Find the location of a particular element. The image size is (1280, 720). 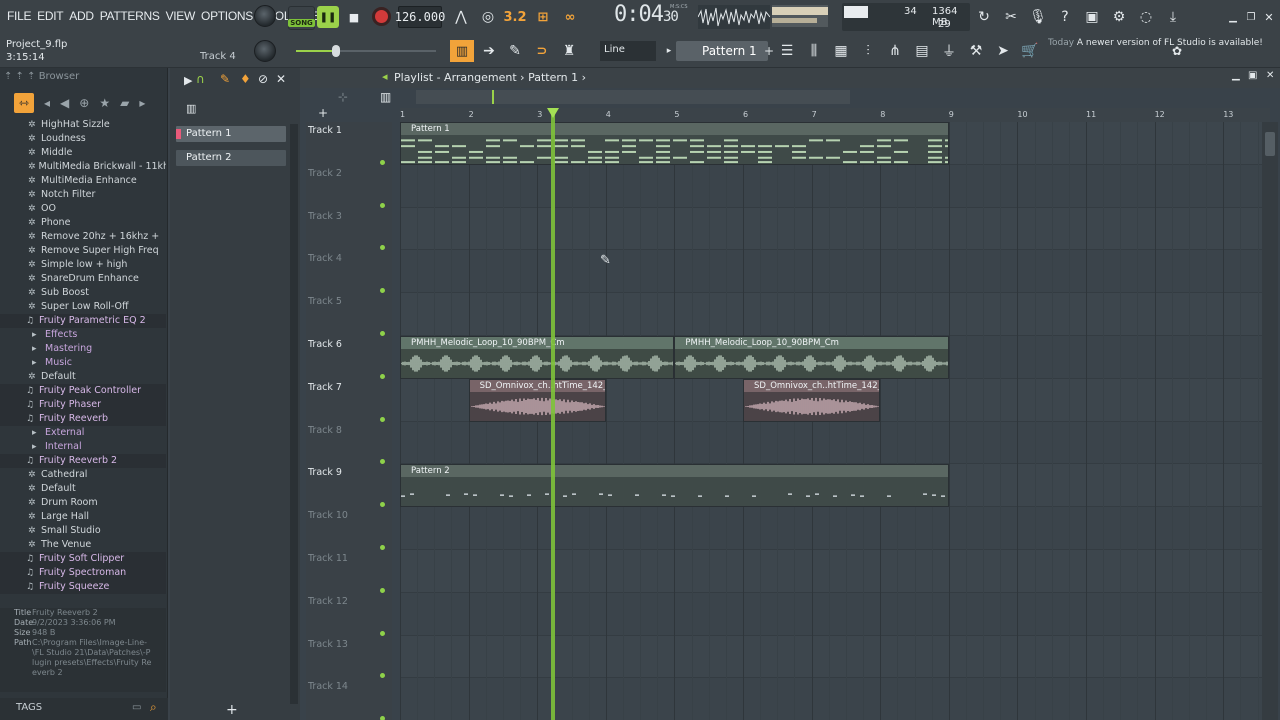

browser-item: ✲ Small Studio is located at coordinates (83, 531).